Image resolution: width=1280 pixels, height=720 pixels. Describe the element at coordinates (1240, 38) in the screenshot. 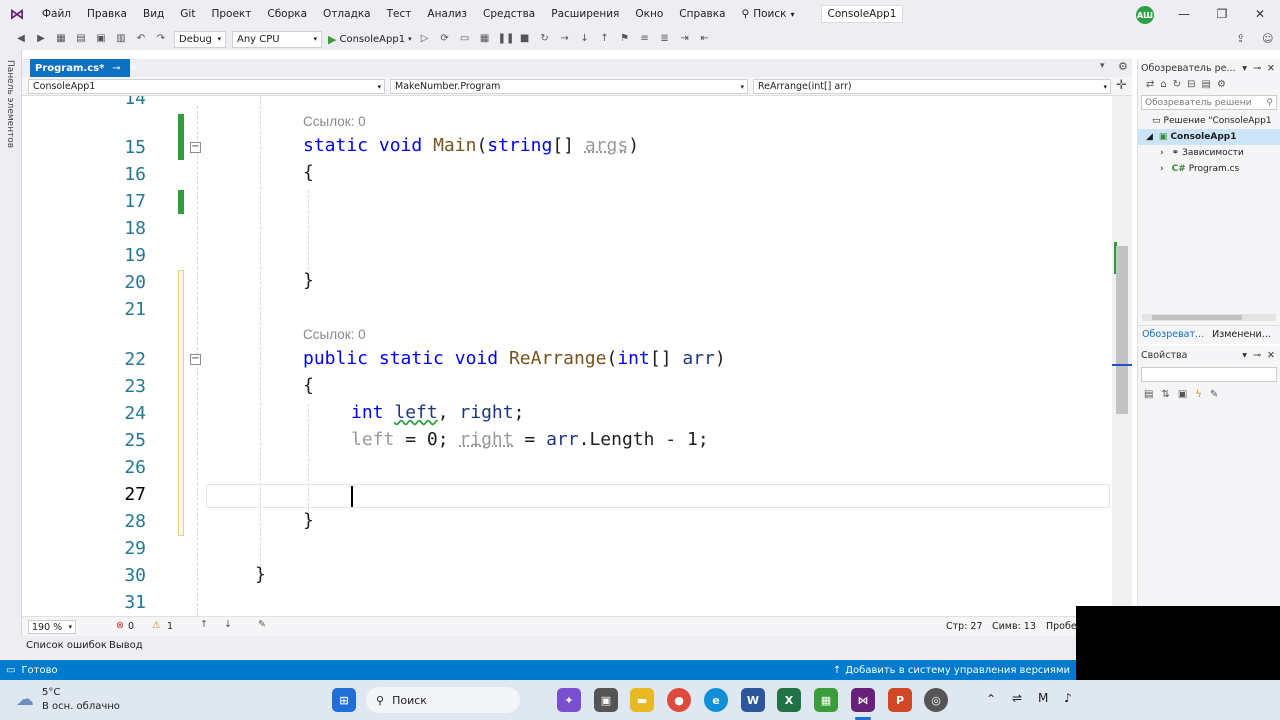

I see `share-icon: ⇪` at that location.